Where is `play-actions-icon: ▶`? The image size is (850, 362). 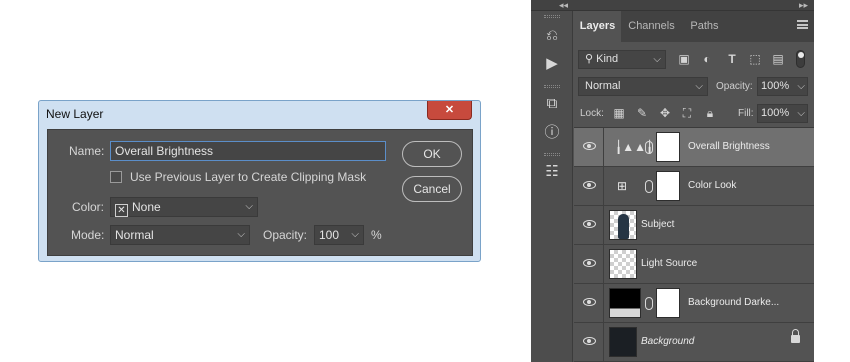 play-actions-icon: ▶ is located at coordinates (552, 64).